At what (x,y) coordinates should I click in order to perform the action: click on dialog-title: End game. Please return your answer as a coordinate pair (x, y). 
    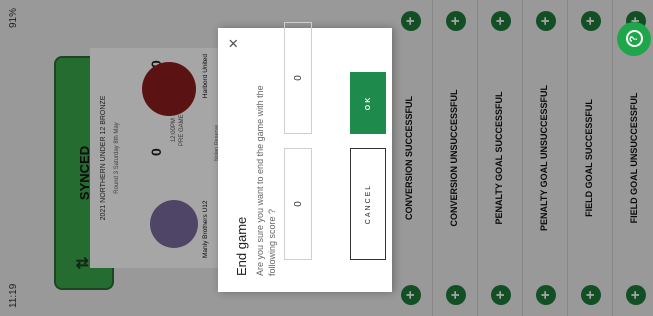
    Looking at the image, I should click on (241, 246).